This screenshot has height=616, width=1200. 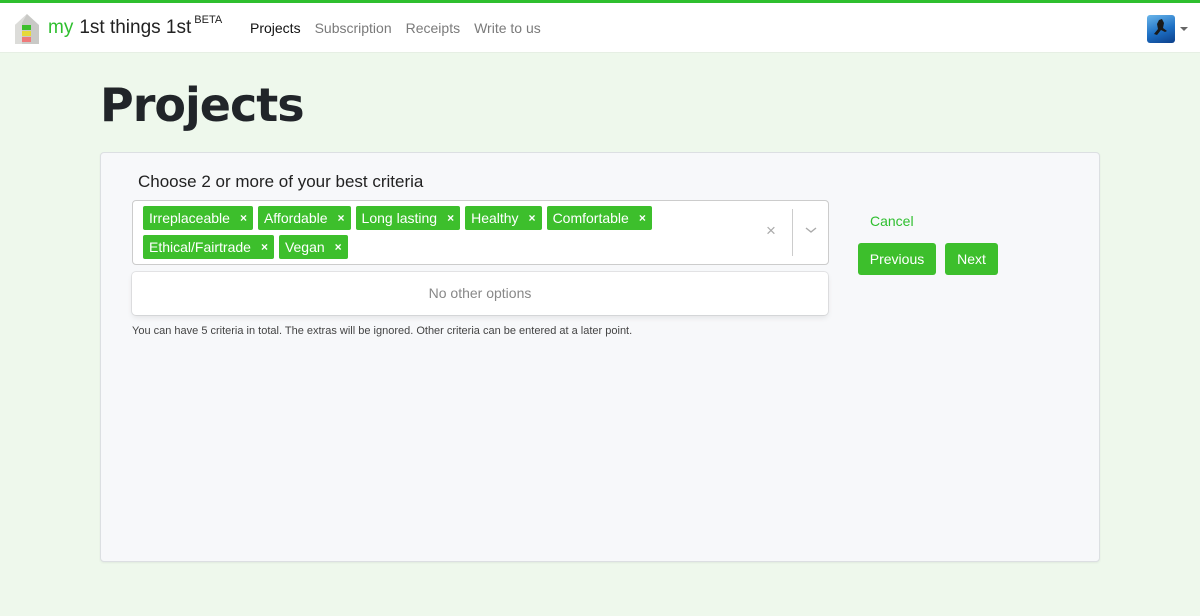 I want to click on options-menu: No other options, so click(x=480, y=293).